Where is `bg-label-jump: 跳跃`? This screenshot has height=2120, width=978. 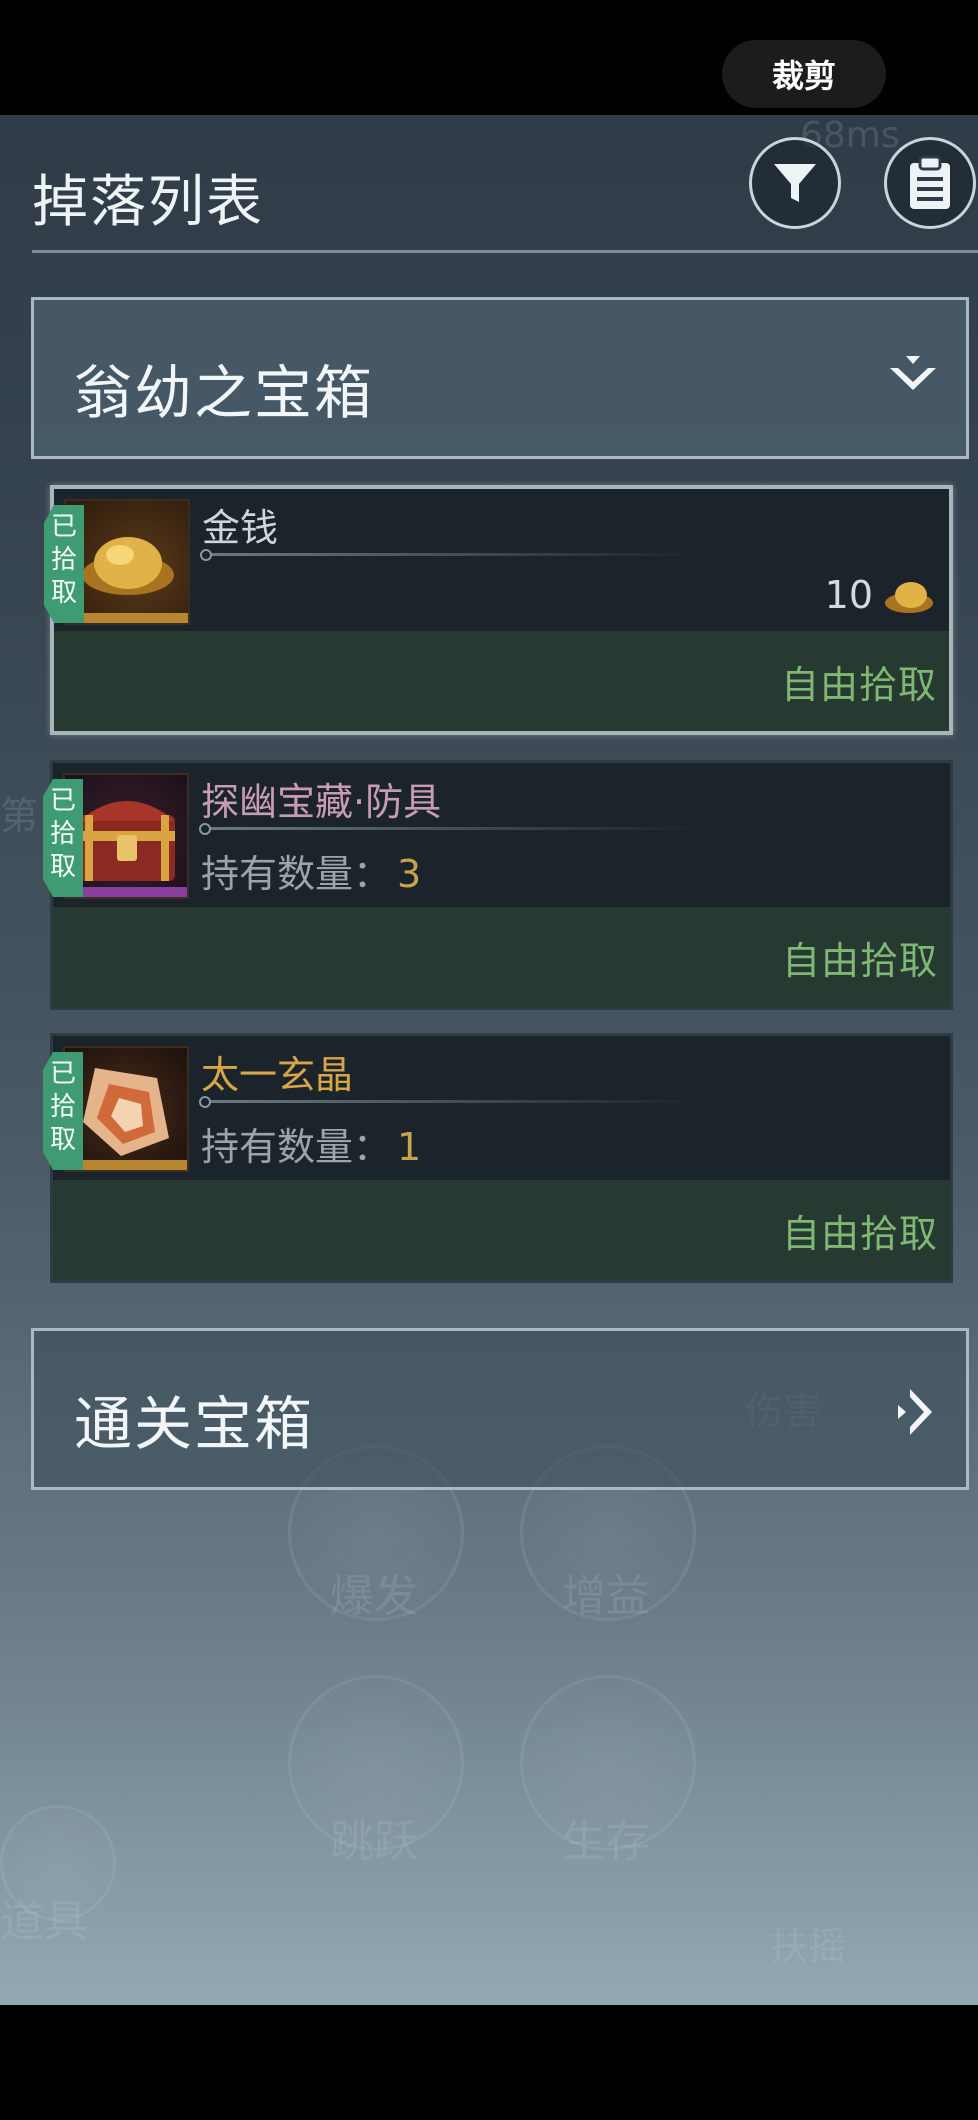 bg-label-jump: 跳跃 is located at coordinates (374, 1841).